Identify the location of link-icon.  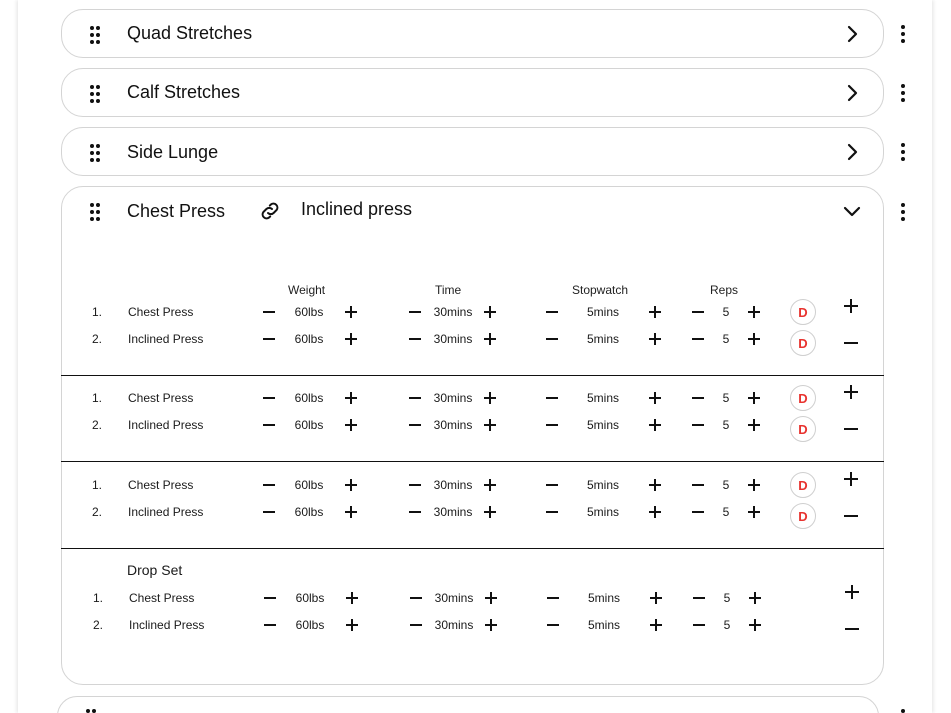
(270, 211).